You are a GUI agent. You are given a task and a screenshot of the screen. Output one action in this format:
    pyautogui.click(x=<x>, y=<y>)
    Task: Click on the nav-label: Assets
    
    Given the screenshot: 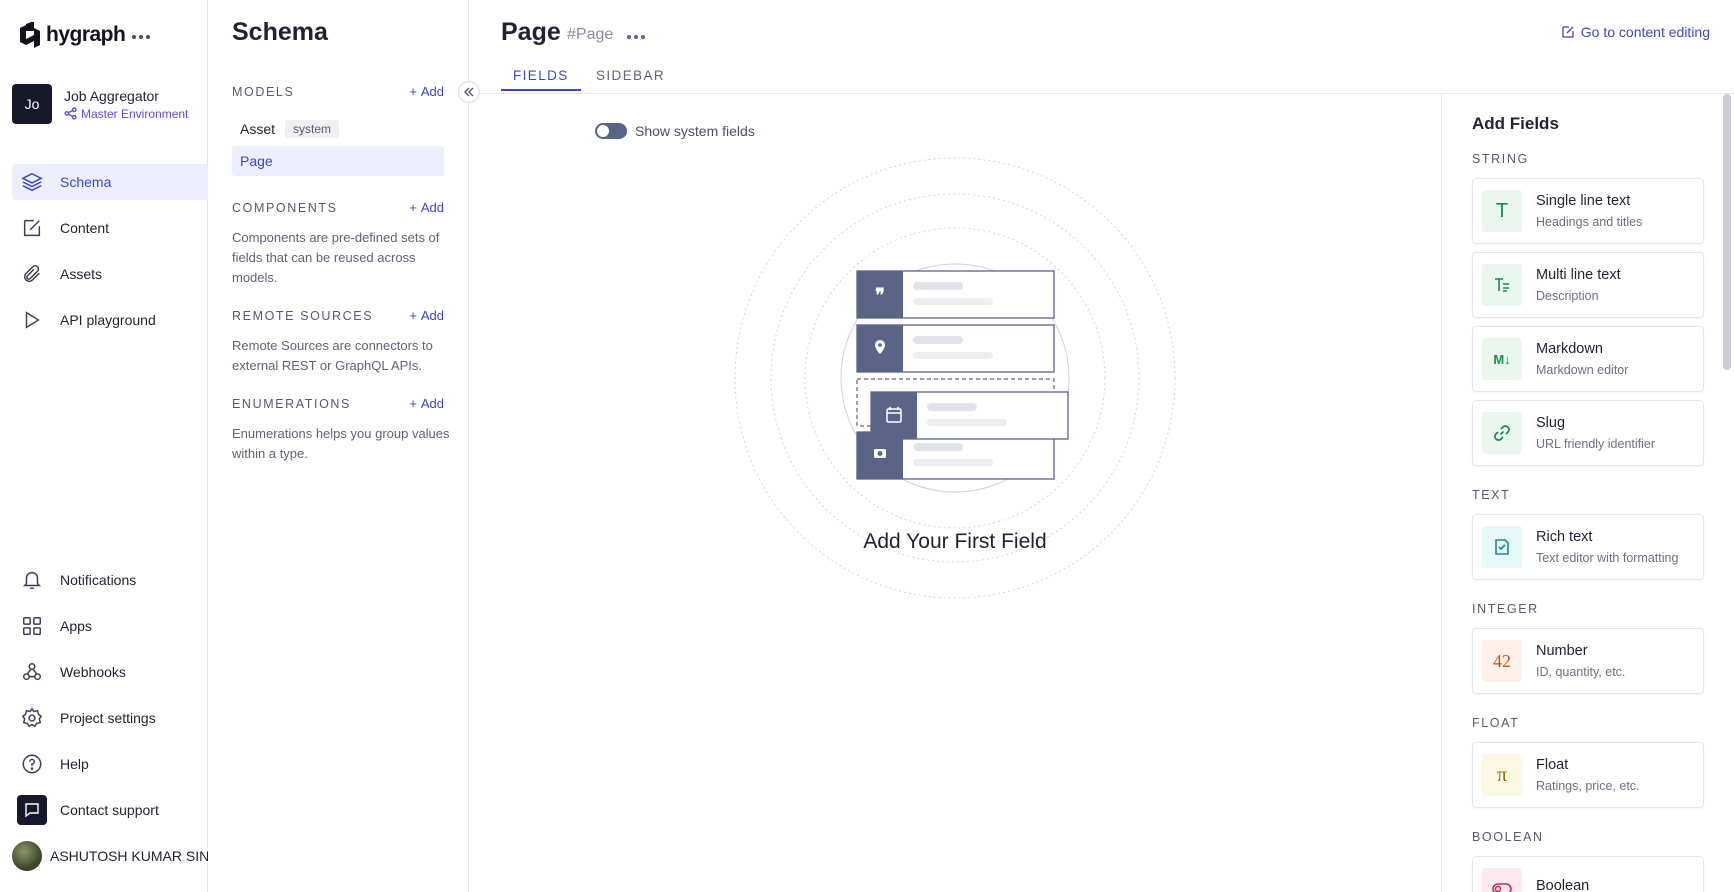 What is the action you would take?
    pyautogui.click(x=81, y=274)
    